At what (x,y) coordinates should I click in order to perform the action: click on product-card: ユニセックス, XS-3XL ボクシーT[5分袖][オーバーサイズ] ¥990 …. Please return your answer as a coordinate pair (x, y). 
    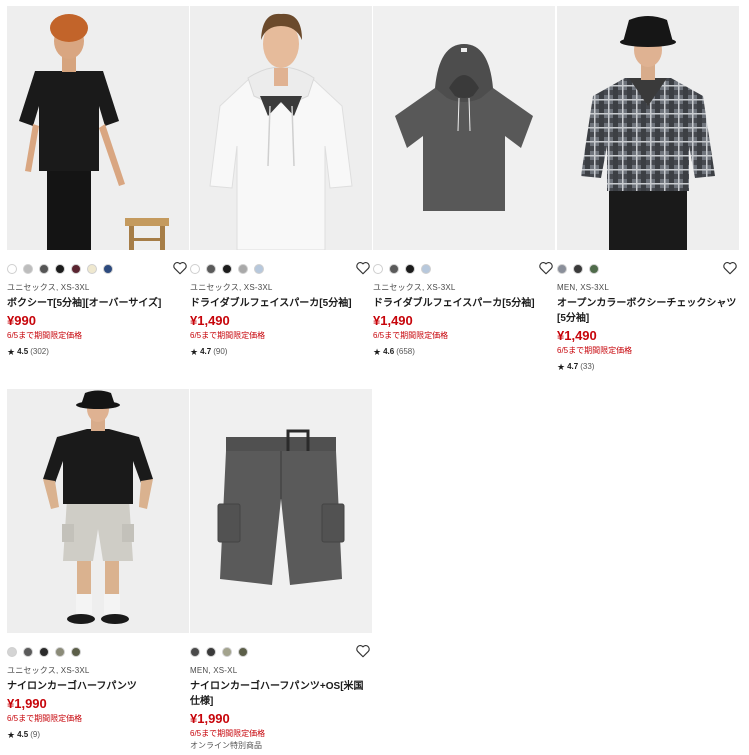
    Looking at the image, I should click on (98, 182).